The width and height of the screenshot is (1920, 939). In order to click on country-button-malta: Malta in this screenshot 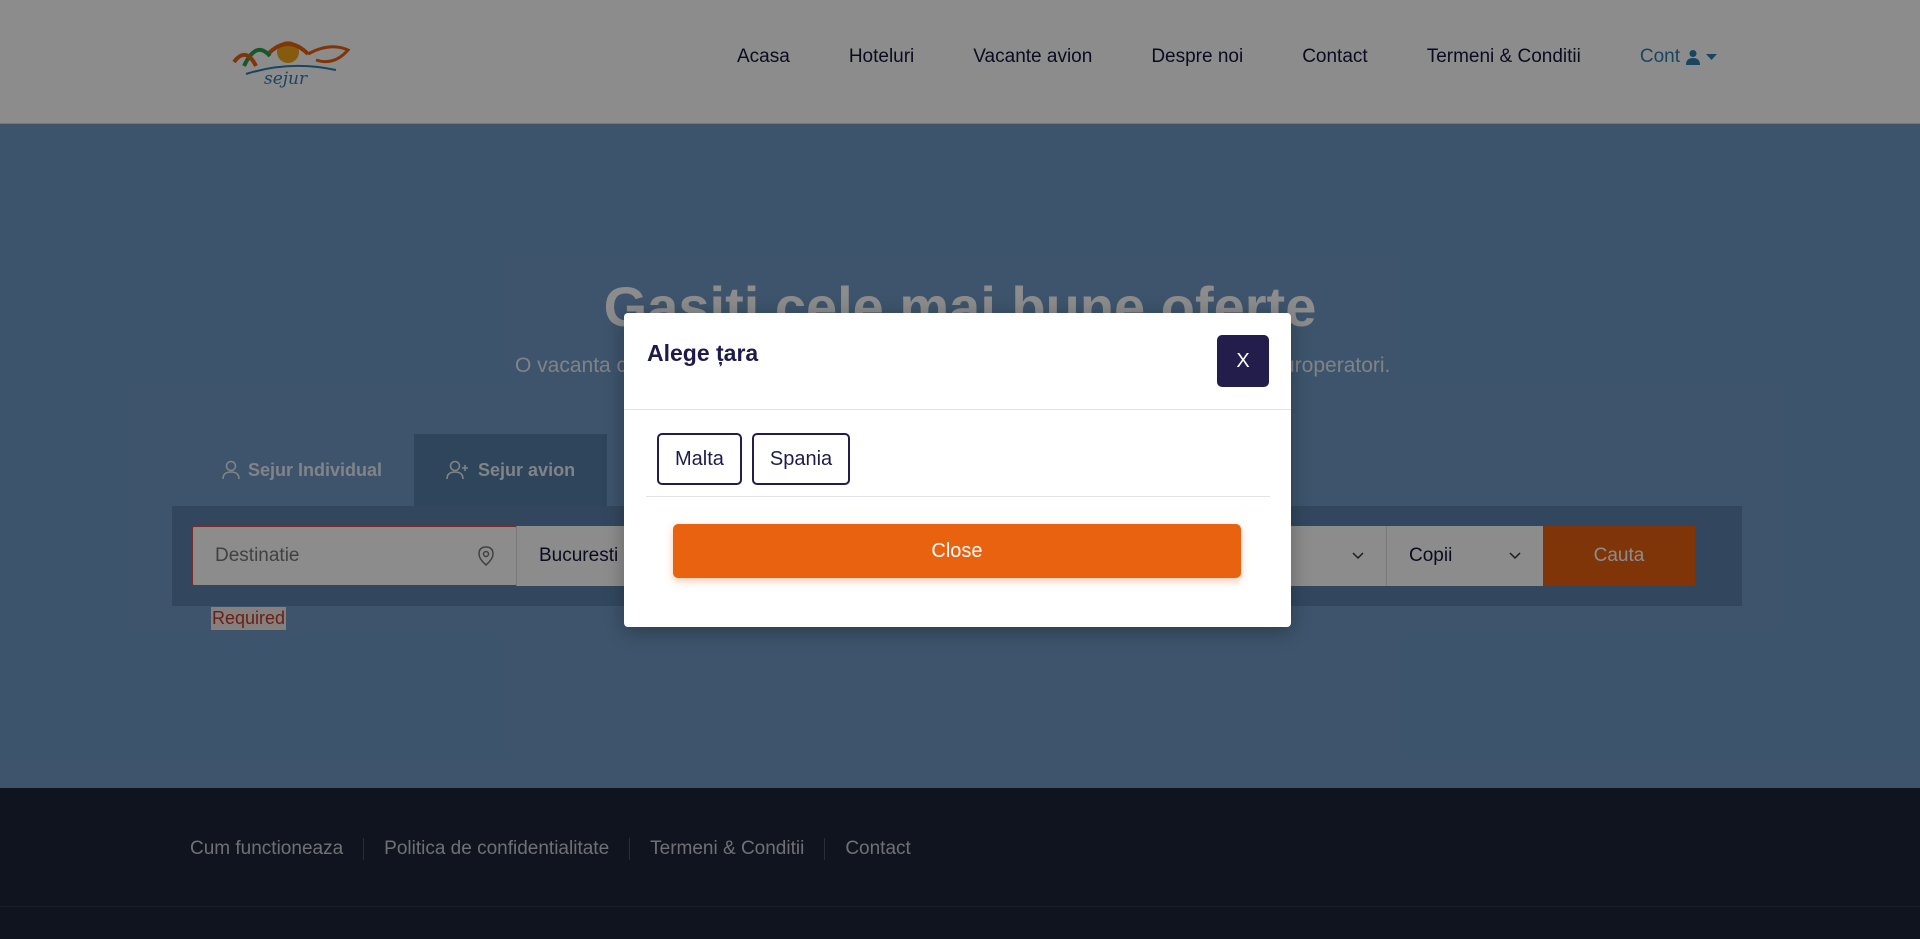, I will do `click(699, 459)`.